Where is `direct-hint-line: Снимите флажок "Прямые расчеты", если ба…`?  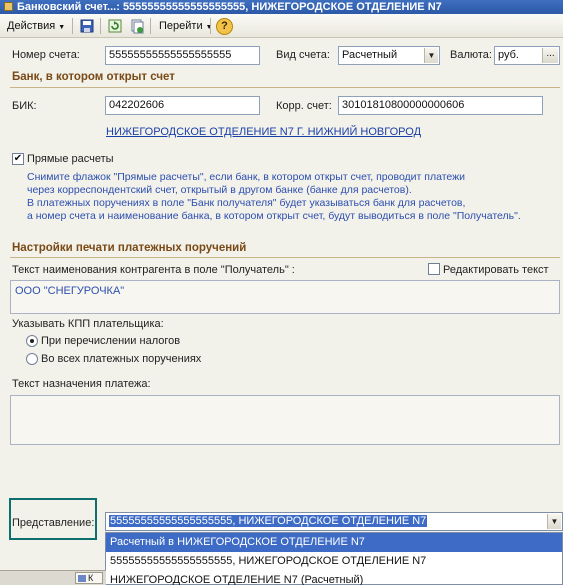 direct-hint-line: Снимите флажок "Прямые расчеты", если ба… is located at coordinates (246, 177).